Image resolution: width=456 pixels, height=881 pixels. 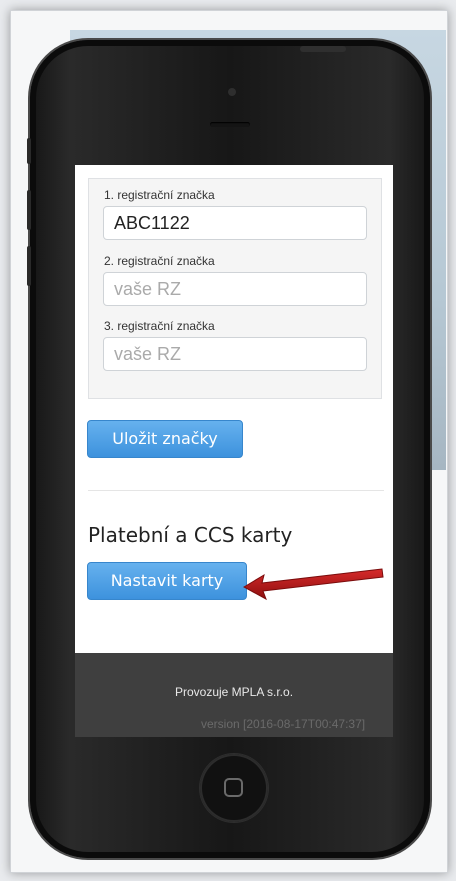 What do you see at coordinates (283, 724) in the screenshot?
I see `footer-version: version [2016-08-17T00:47:37]` at bounding box center [283, 724].